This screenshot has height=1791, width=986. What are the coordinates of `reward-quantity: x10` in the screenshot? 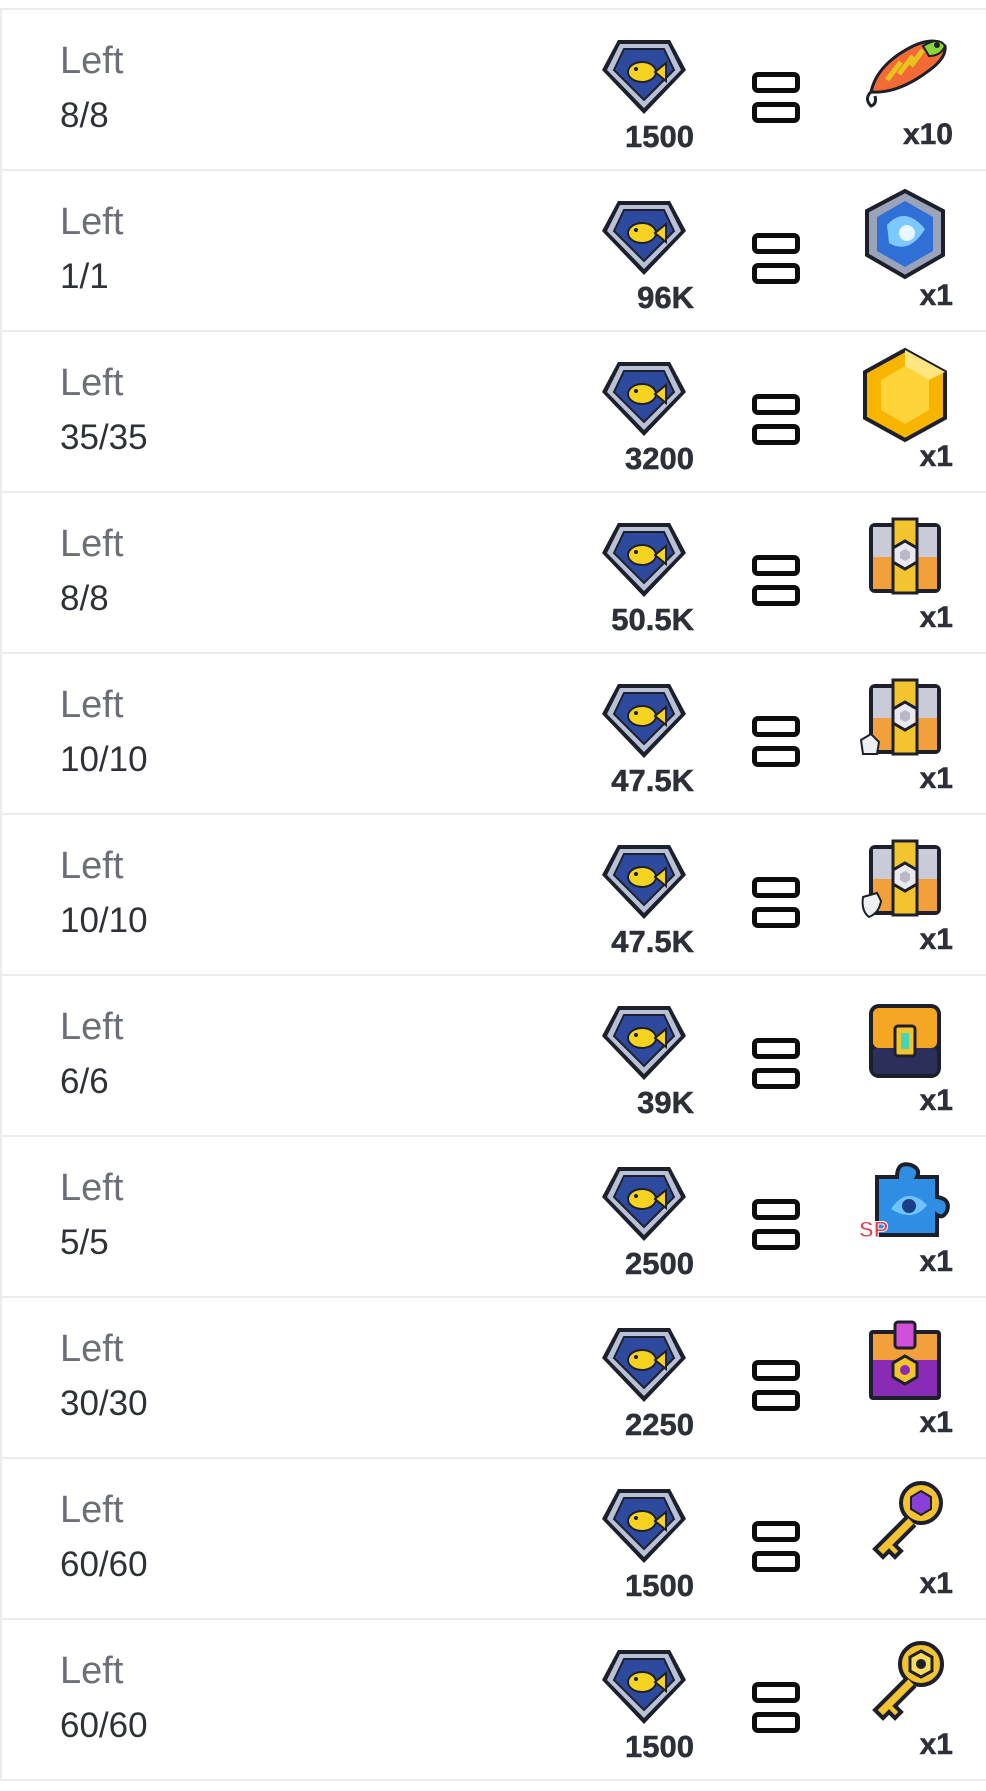 It's located at (928, 134).